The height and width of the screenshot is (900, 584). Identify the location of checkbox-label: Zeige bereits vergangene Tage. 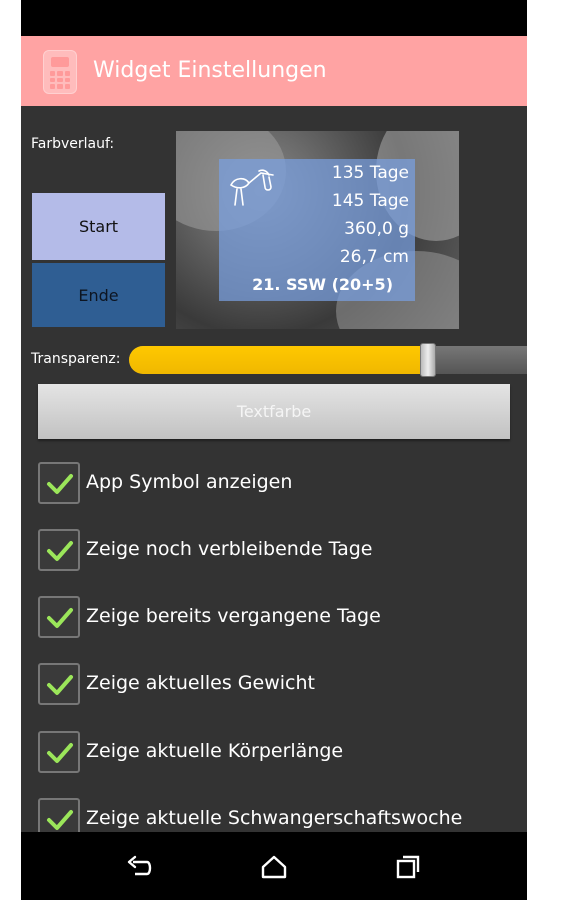
(233, 616).